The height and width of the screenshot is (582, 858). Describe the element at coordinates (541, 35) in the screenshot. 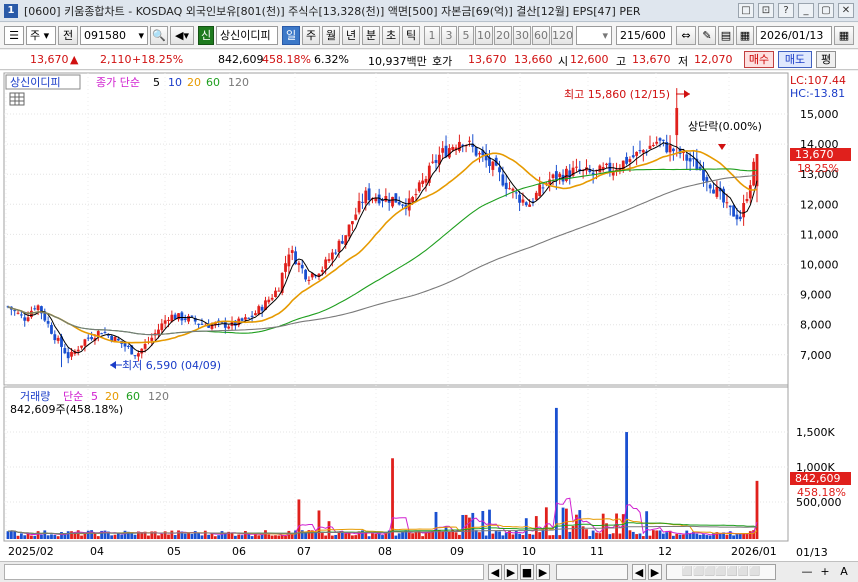

I see `interval-60: 60` at that location.